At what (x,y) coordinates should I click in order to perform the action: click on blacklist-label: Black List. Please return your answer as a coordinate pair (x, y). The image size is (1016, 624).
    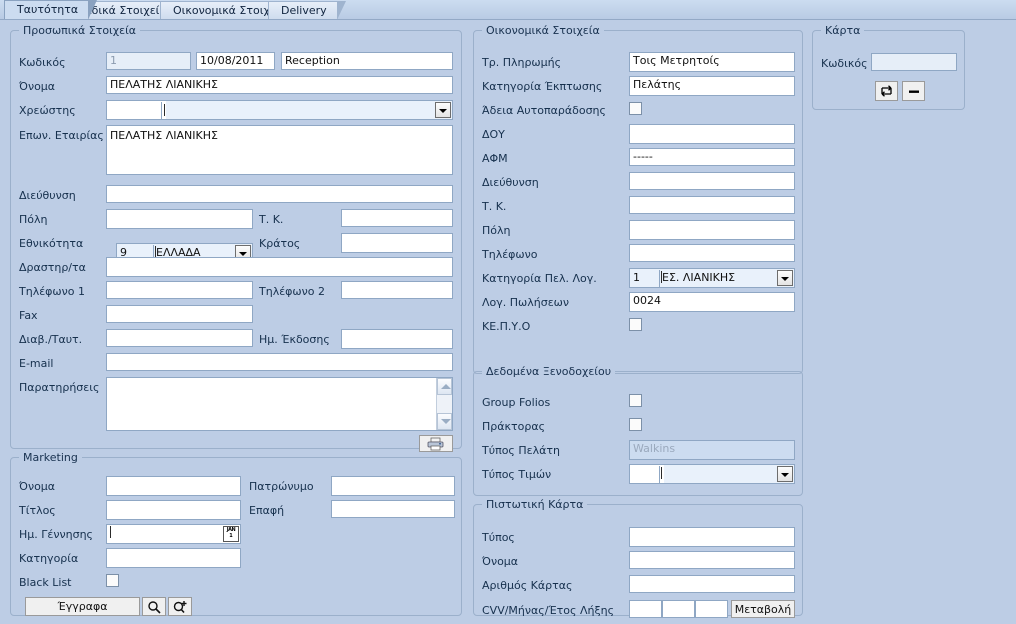
    Looking at the image, I should click on (45, 582).